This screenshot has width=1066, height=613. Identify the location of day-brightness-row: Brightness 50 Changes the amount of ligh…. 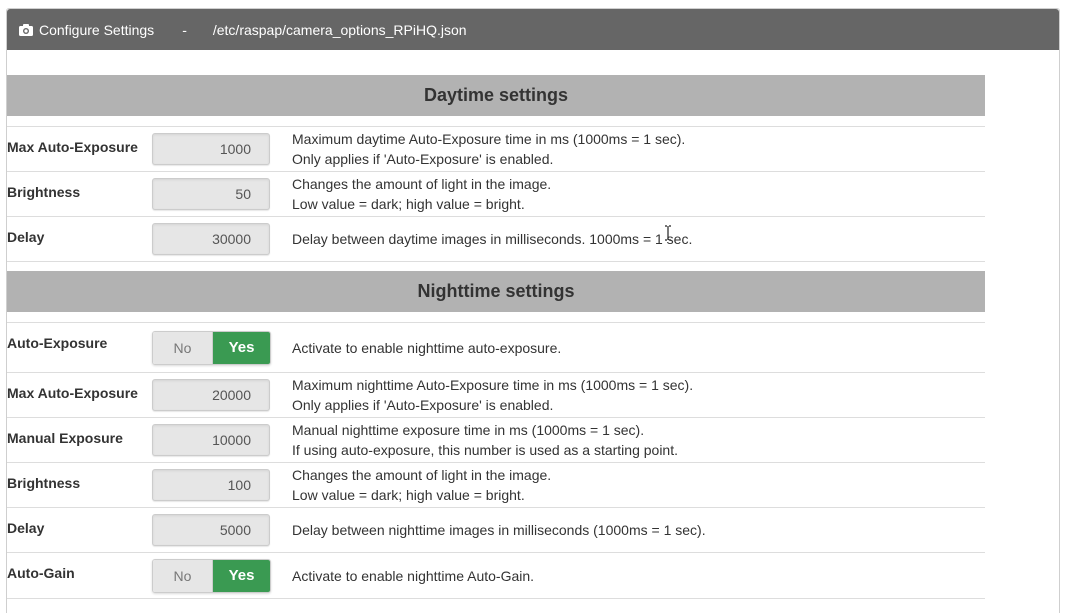
(496, 194).